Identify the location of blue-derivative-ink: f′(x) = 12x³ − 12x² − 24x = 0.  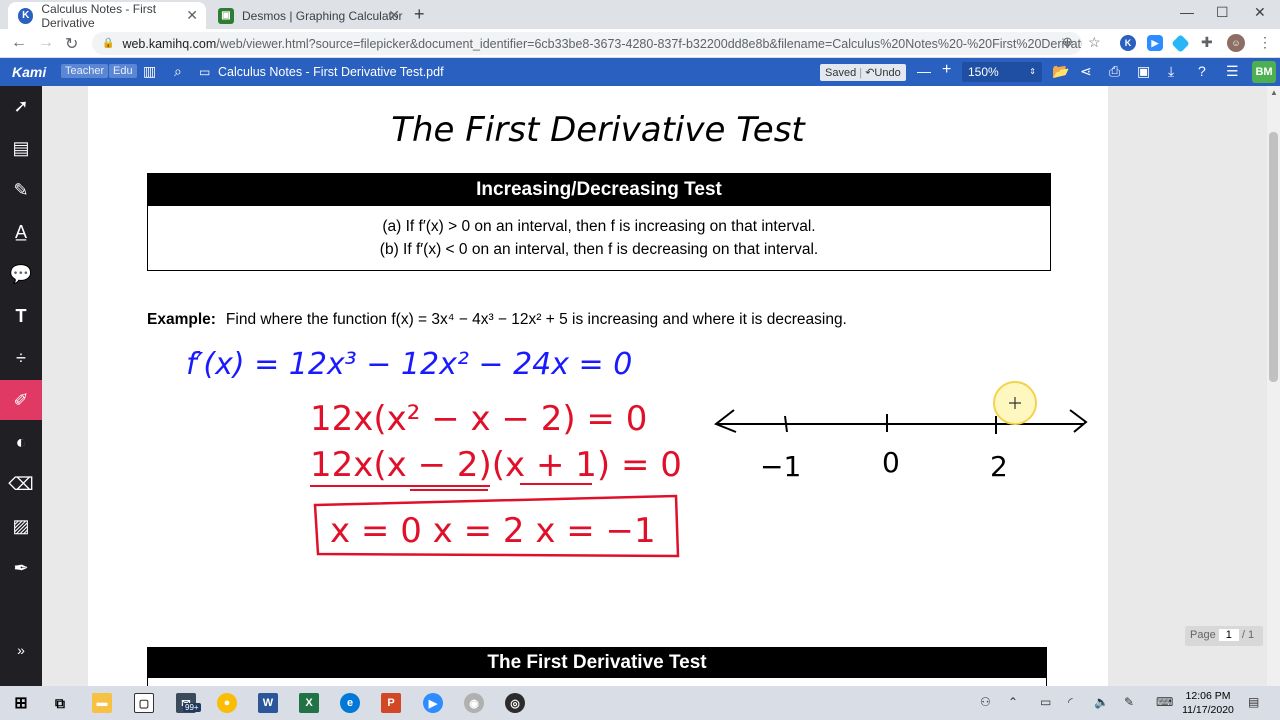
(409, 364).